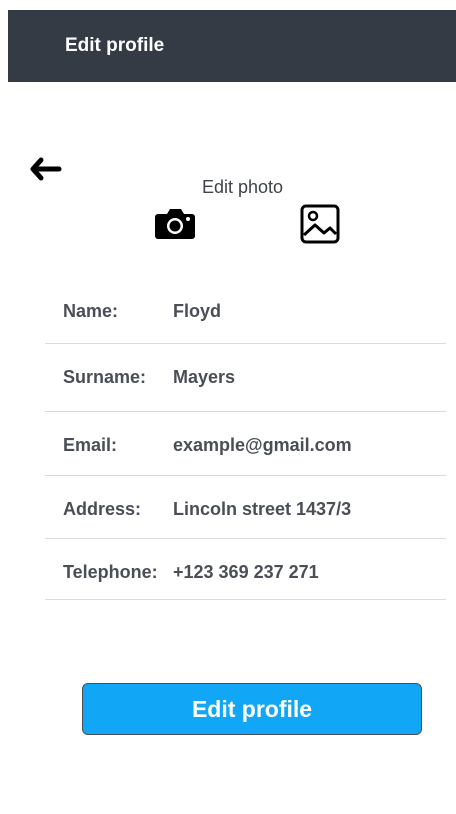 The image size is (456, 814). What do you see at coordinates (245, 378) in the screenshot?
I see `surname-row: Surname: Mayers` at bounding box center [245, 378].